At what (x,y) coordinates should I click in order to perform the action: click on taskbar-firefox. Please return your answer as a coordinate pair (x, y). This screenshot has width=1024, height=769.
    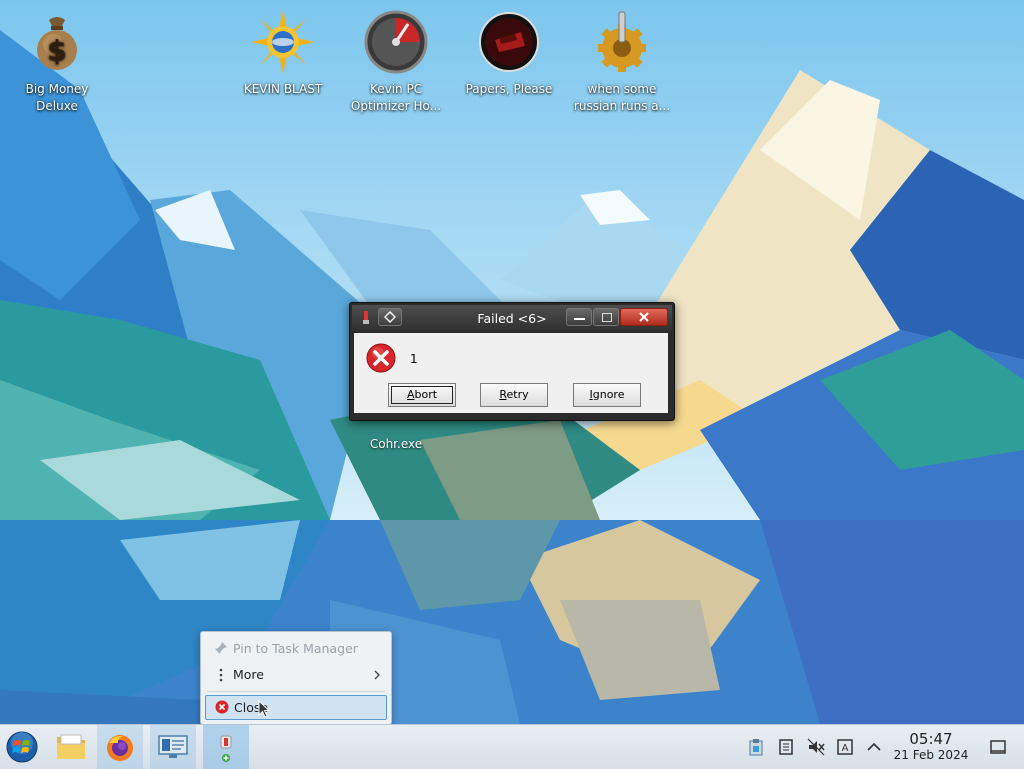
    Looking at the image, I should click on (120, 747).